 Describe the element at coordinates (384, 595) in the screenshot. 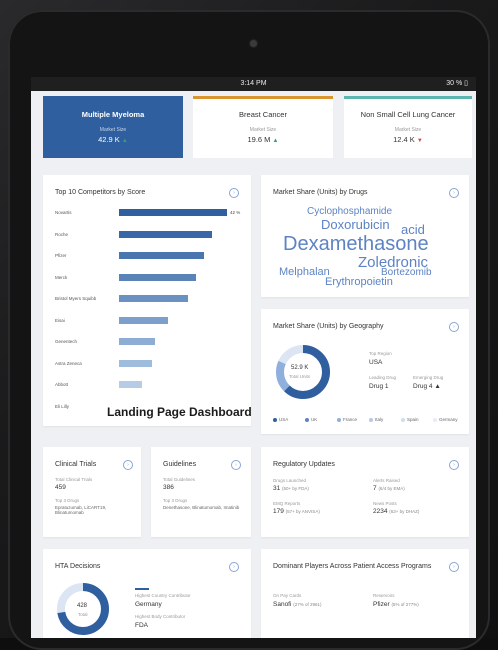

I see `col2-label: Reservoirs` at that location.